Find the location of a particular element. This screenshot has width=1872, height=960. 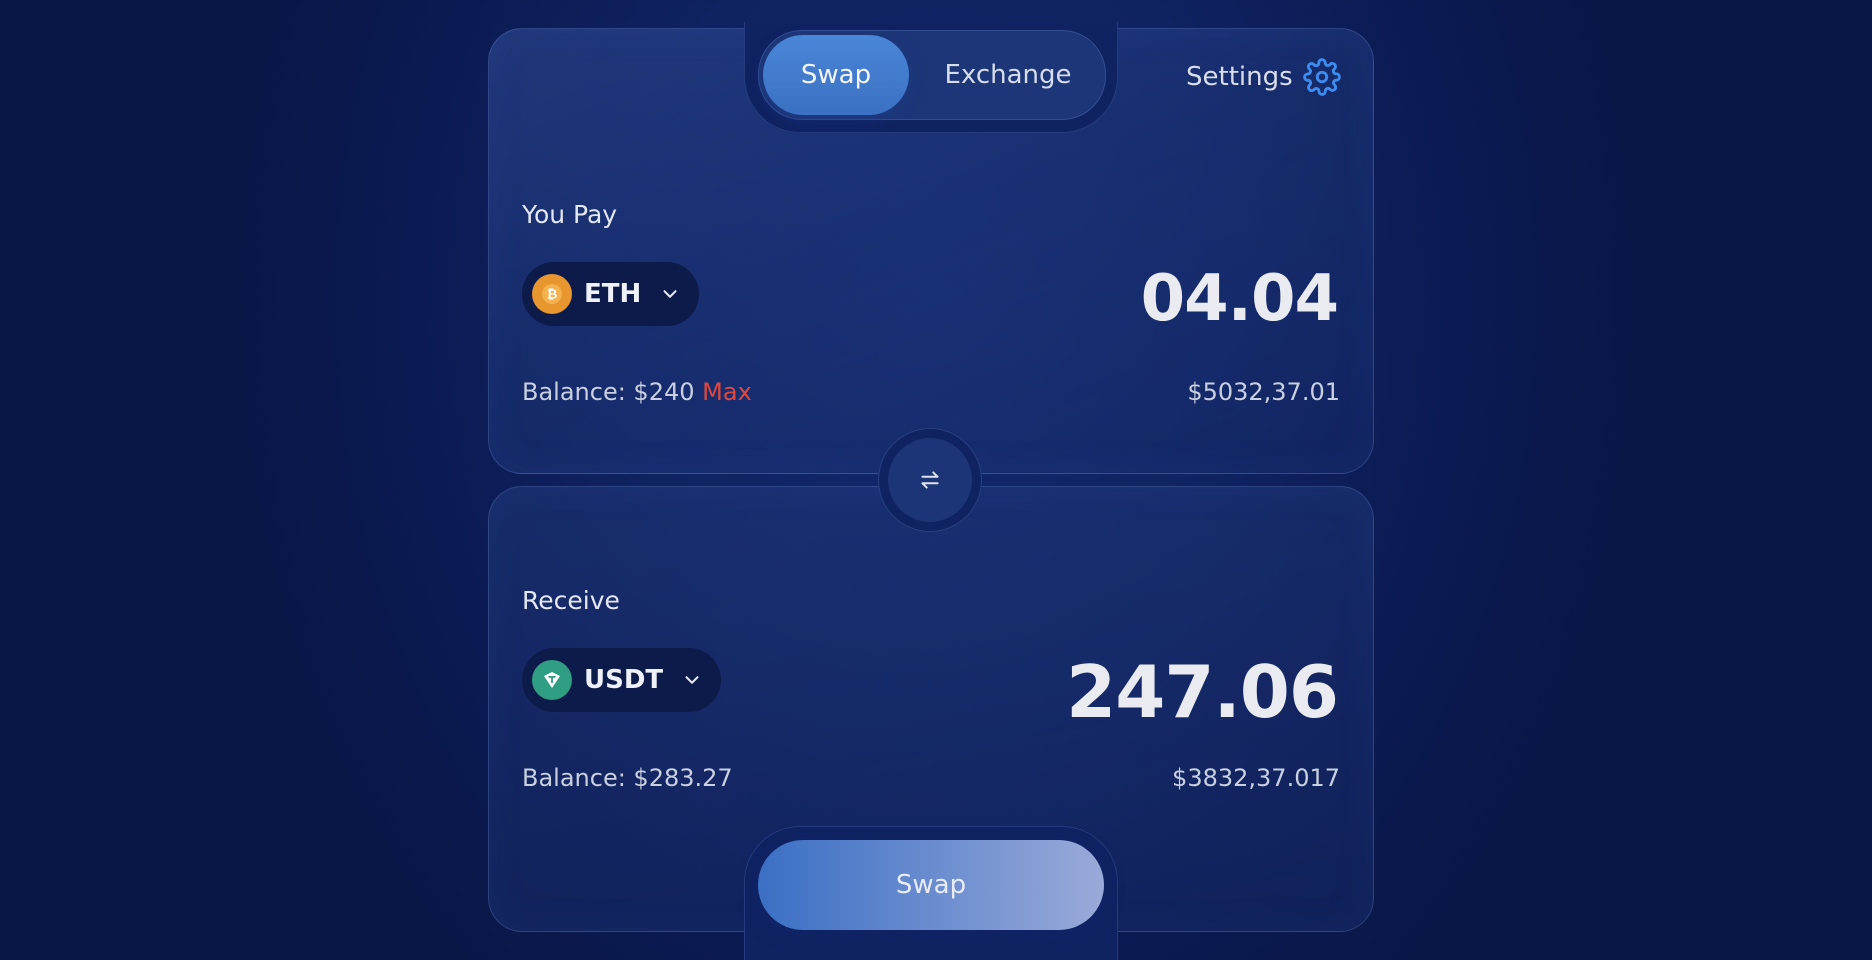

receive-token-name: USDT is located at coordinates (624, 680).